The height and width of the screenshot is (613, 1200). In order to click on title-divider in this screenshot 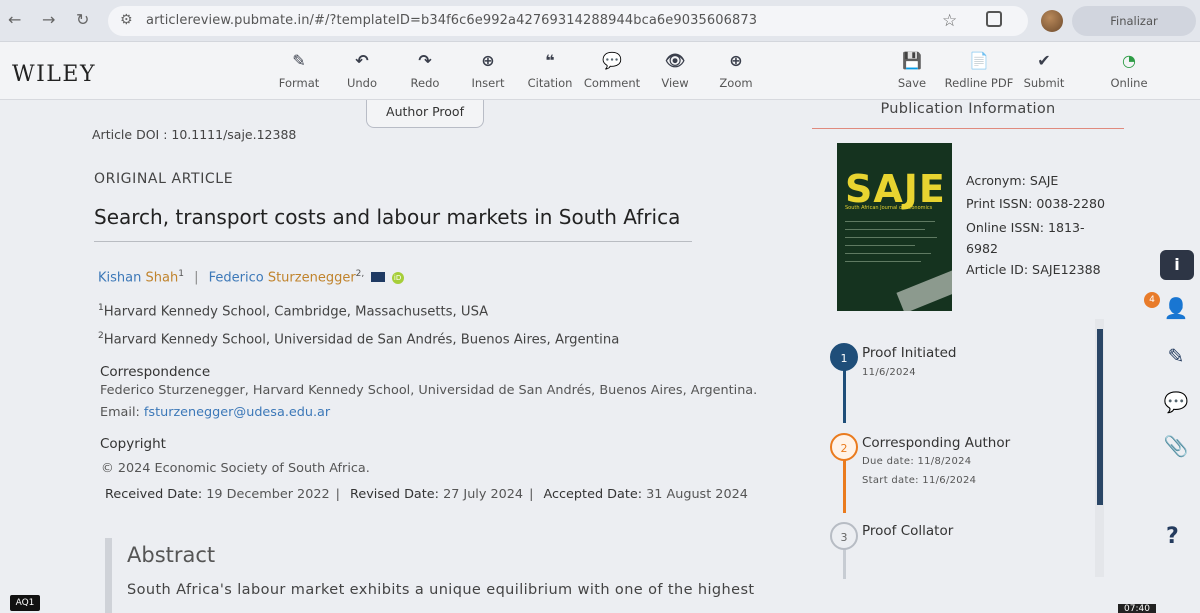, I will do `click(393, 241)`.